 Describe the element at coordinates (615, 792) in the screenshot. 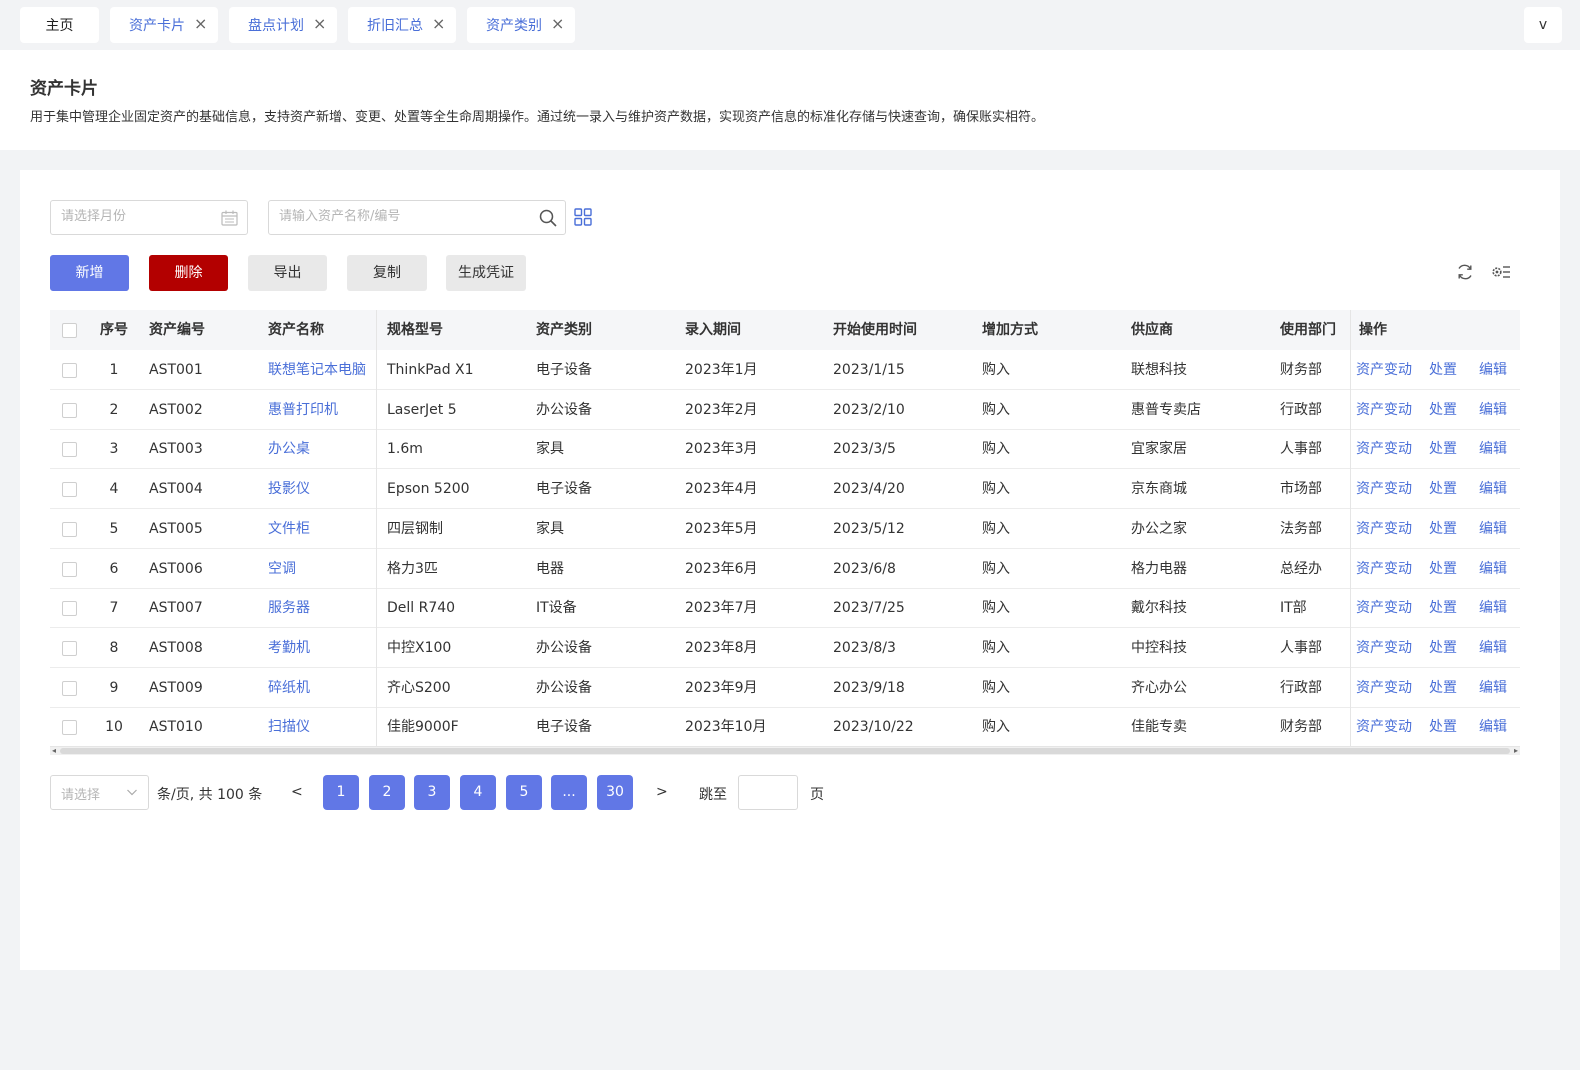

I see `page-button-last: 30` at that location.